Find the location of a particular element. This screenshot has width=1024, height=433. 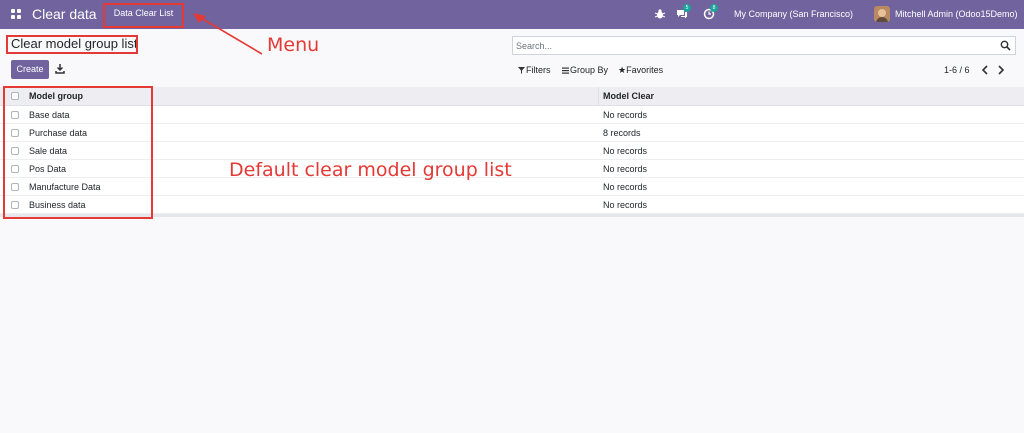

annotation-box-list is located at coordinates (78, 152).